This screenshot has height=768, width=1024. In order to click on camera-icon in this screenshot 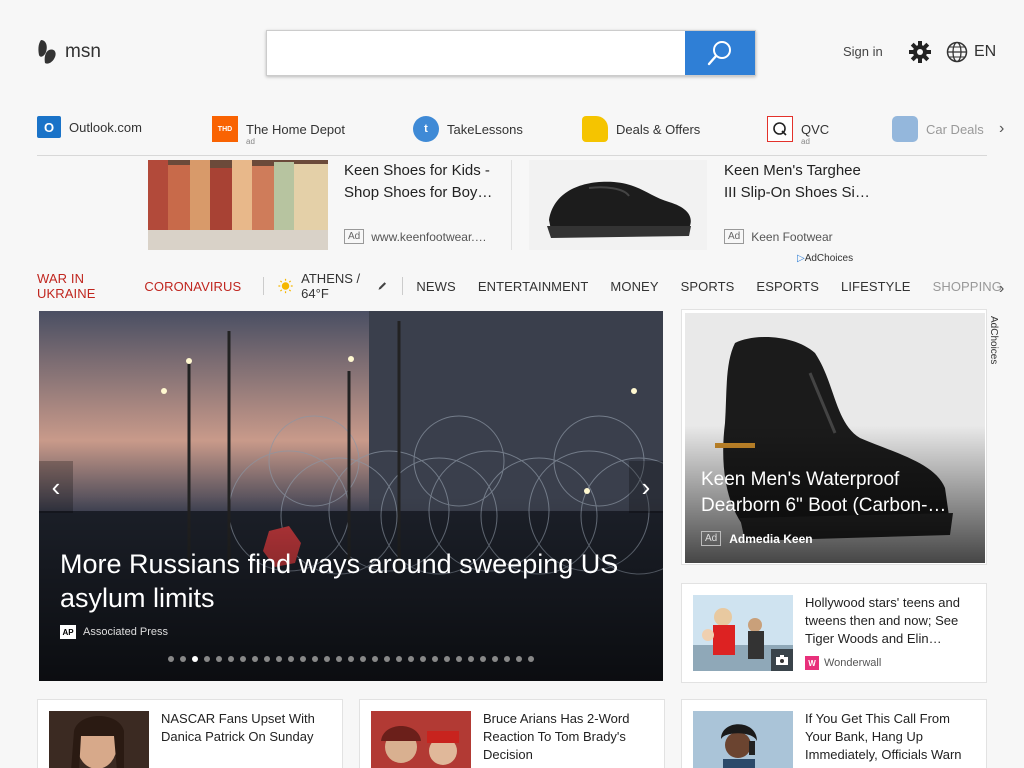, I will do `click(782, 660)`.